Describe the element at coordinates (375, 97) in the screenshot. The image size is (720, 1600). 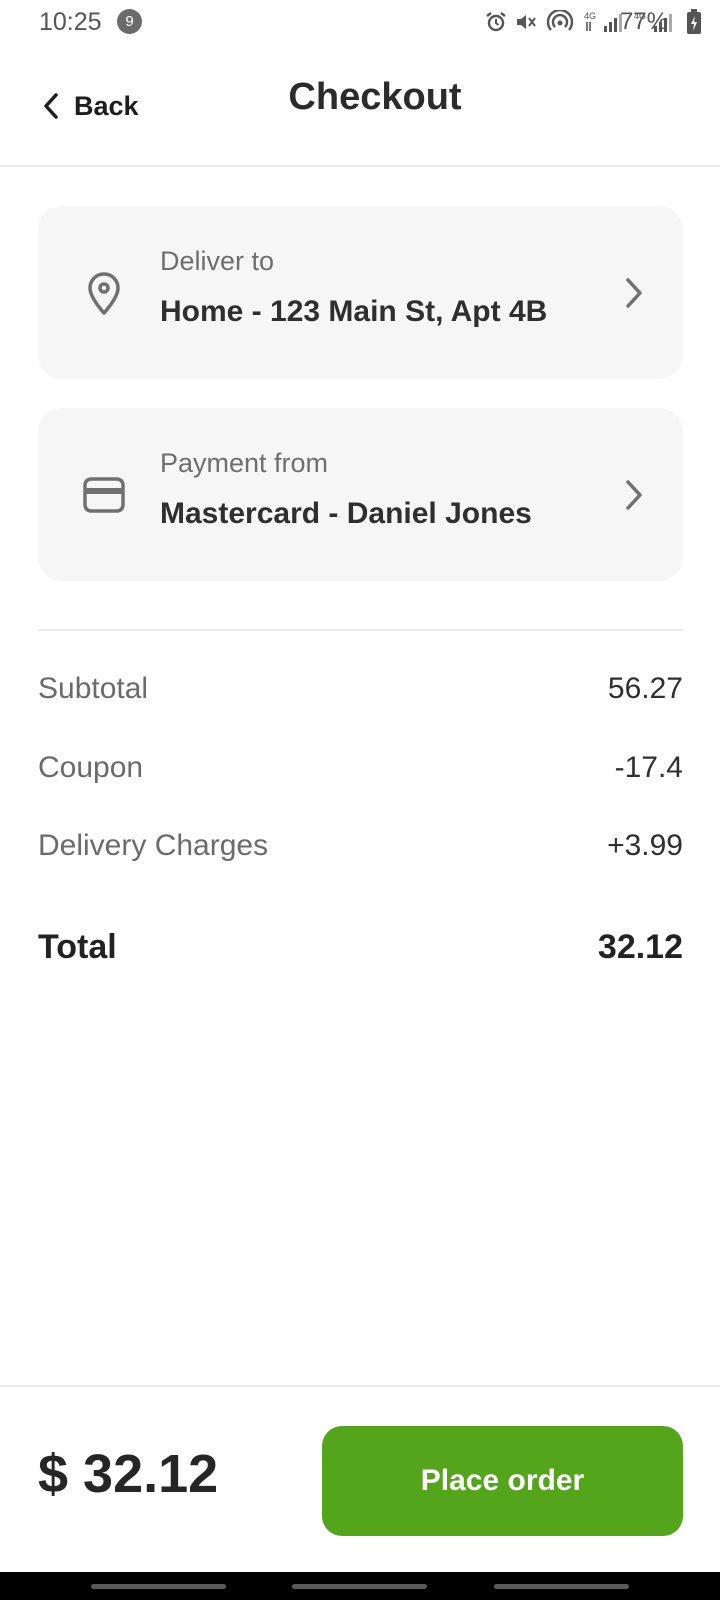
I see `page-title: Checkout` at that location.